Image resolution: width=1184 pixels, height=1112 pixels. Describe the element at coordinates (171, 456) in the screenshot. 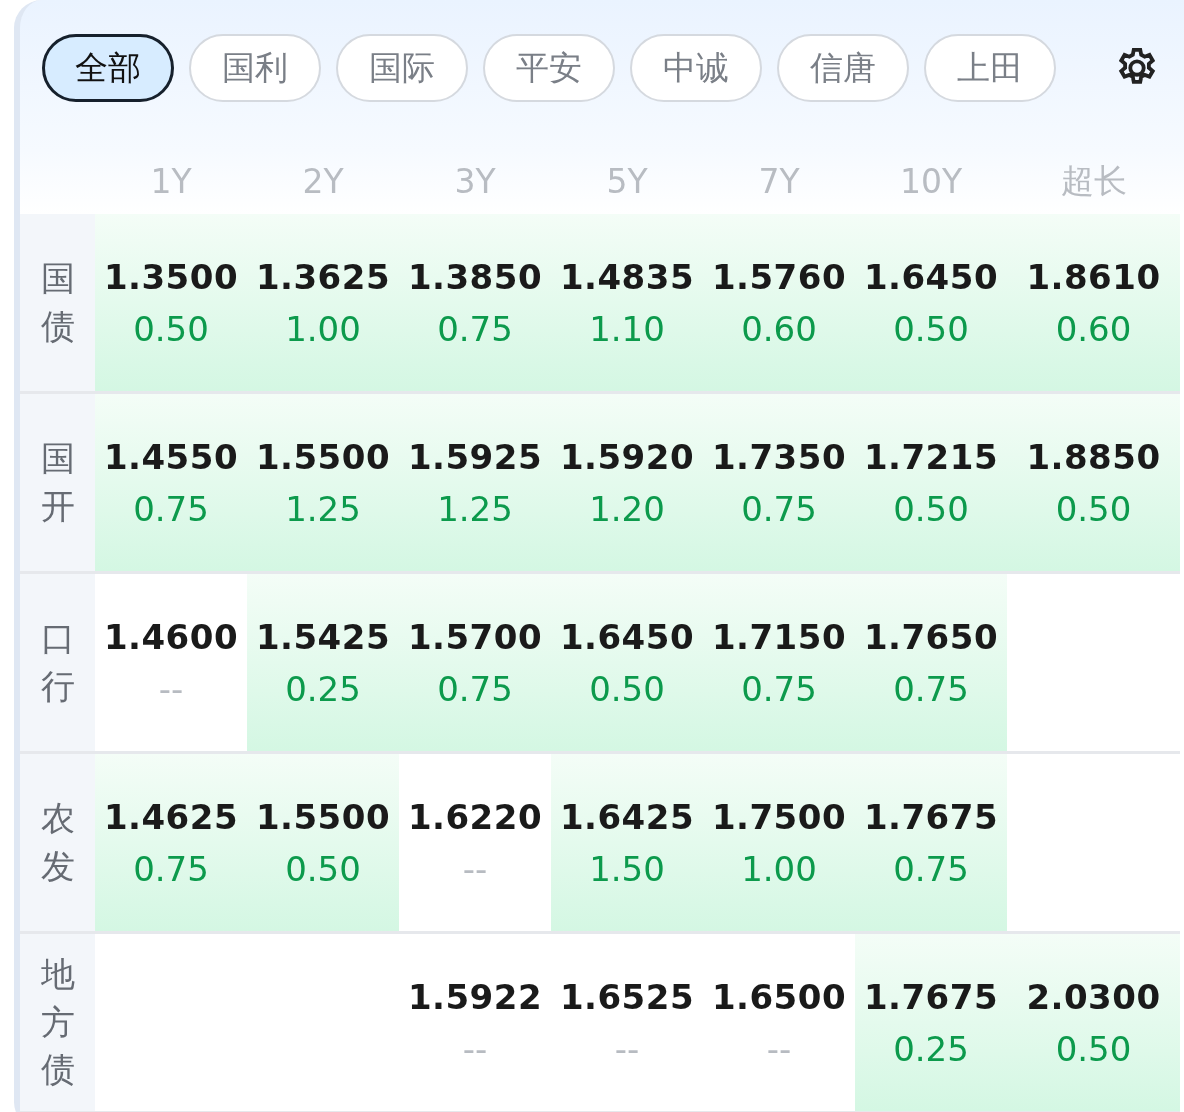

I see `rate-value: 1.4550` at that location.